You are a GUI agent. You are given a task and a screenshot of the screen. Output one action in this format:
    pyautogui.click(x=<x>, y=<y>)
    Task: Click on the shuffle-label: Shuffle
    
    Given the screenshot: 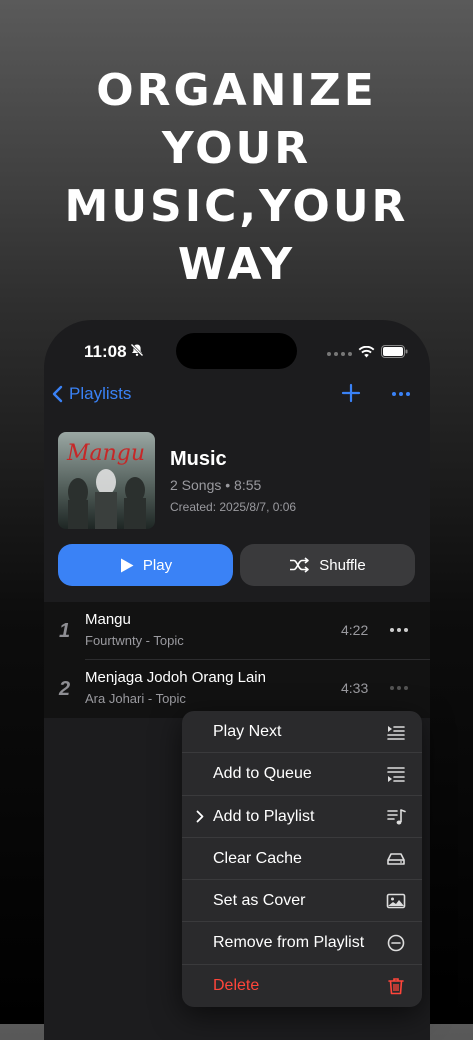 What is the action you would take?
    pyautogui.click(x=342, y=565)
    